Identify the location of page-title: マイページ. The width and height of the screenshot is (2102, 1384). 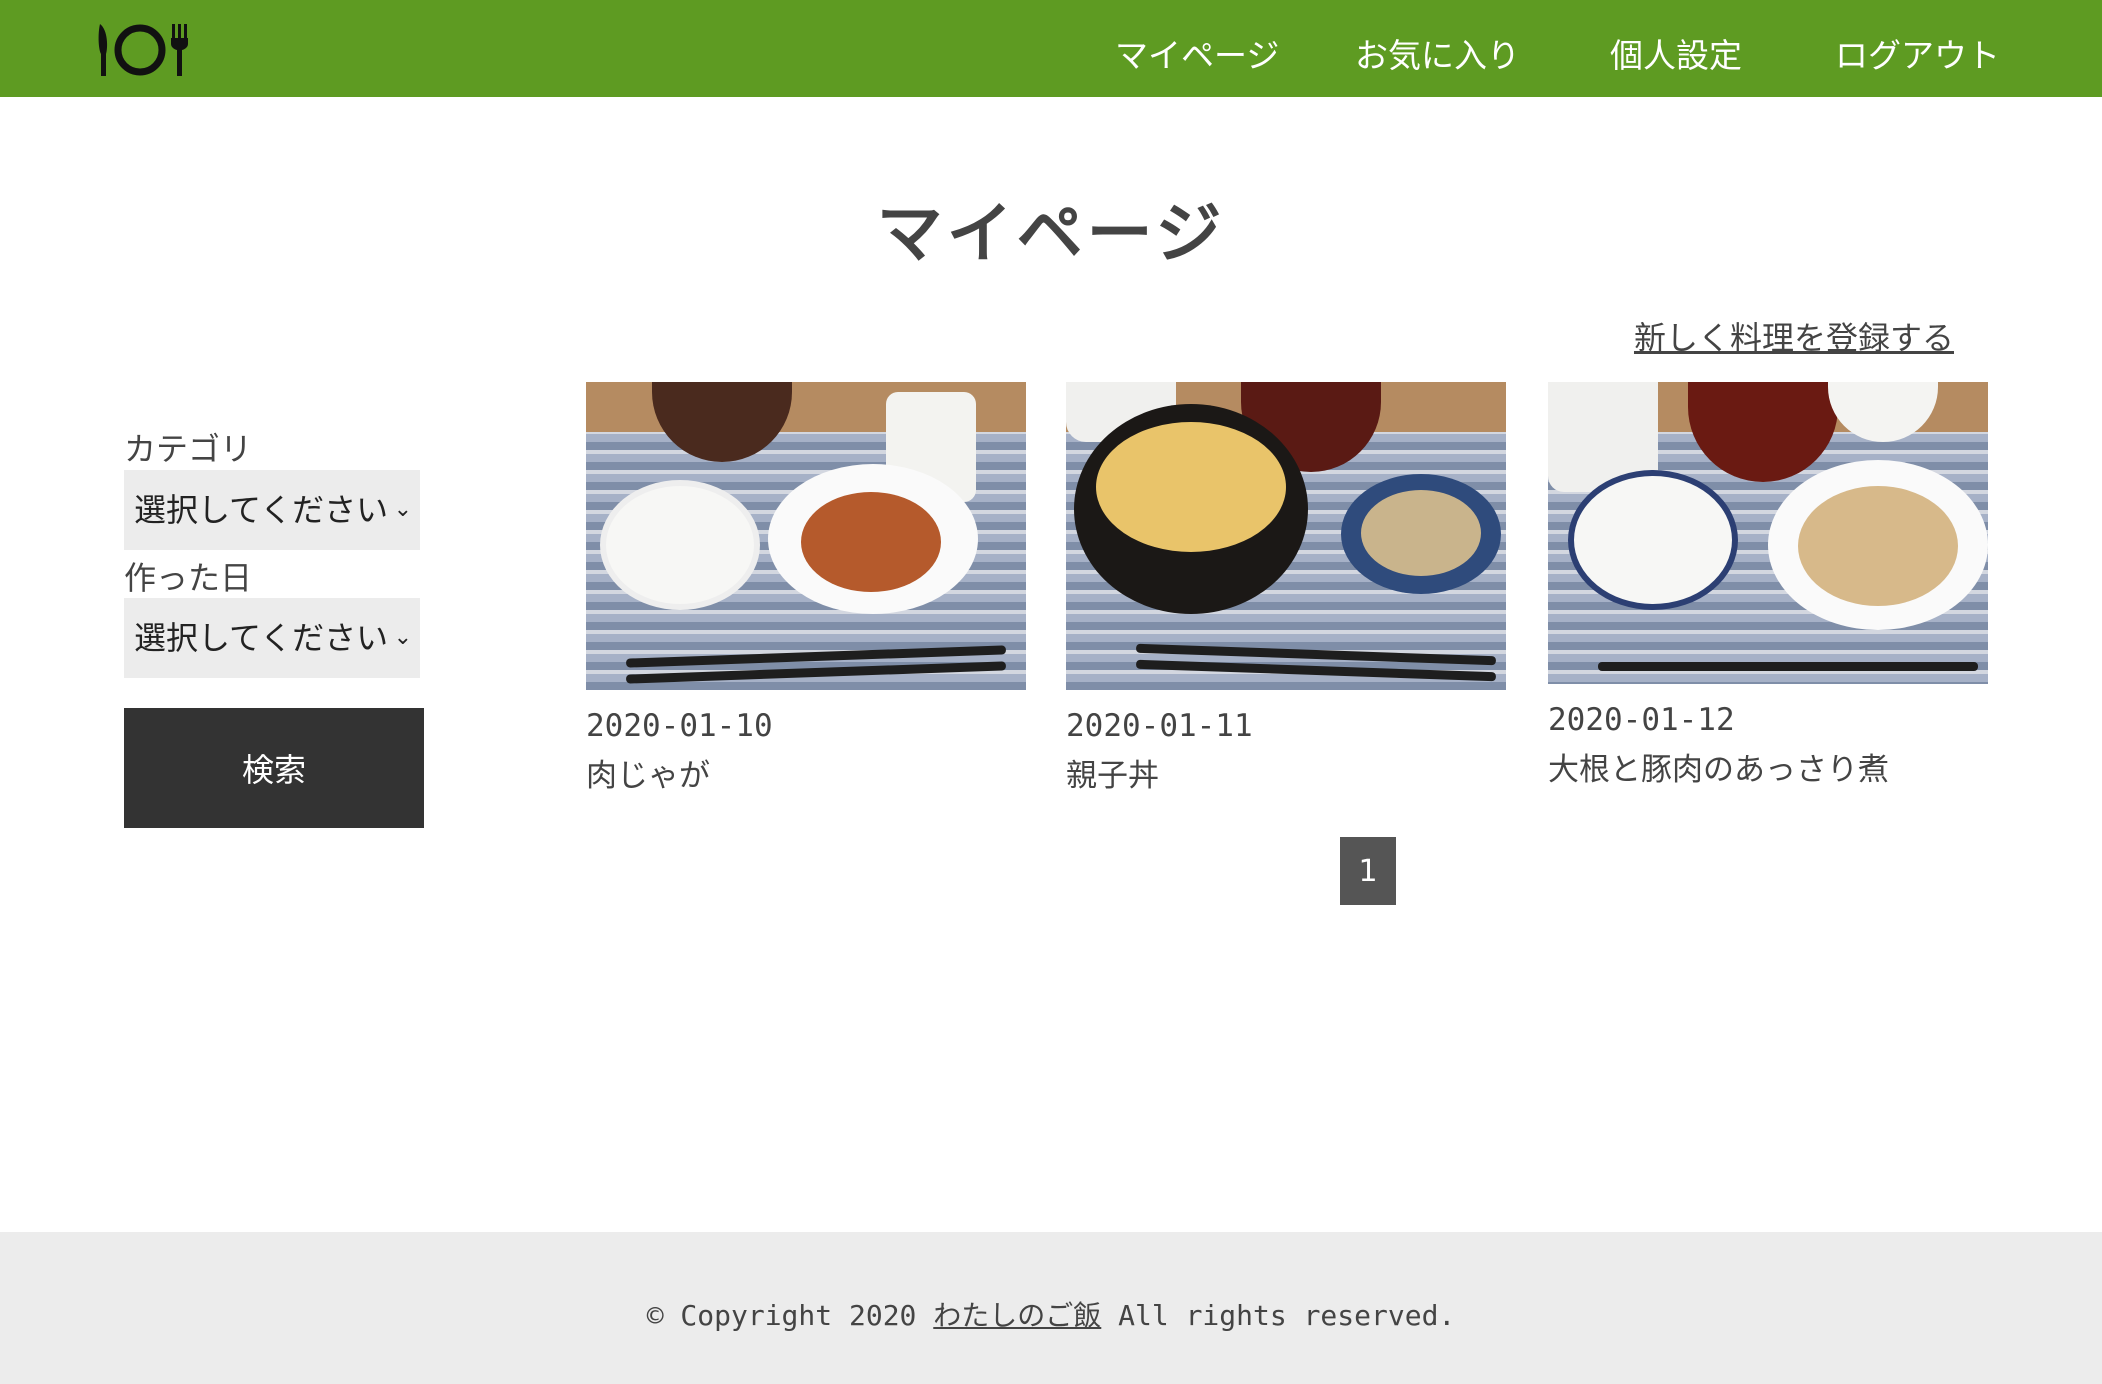
(1051, 233).